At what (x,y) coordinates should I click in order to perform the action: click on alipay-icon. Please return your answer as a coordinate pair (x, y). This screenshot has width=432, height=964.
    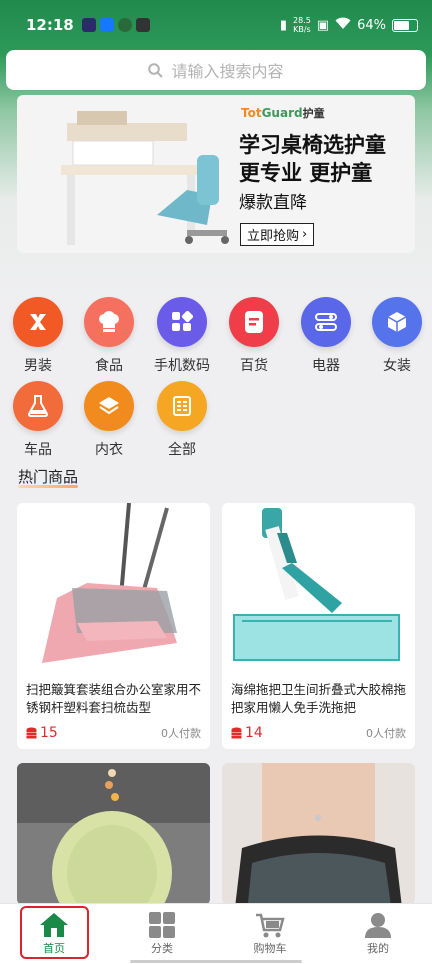
    Looking at the image, I should click on (106, 25).